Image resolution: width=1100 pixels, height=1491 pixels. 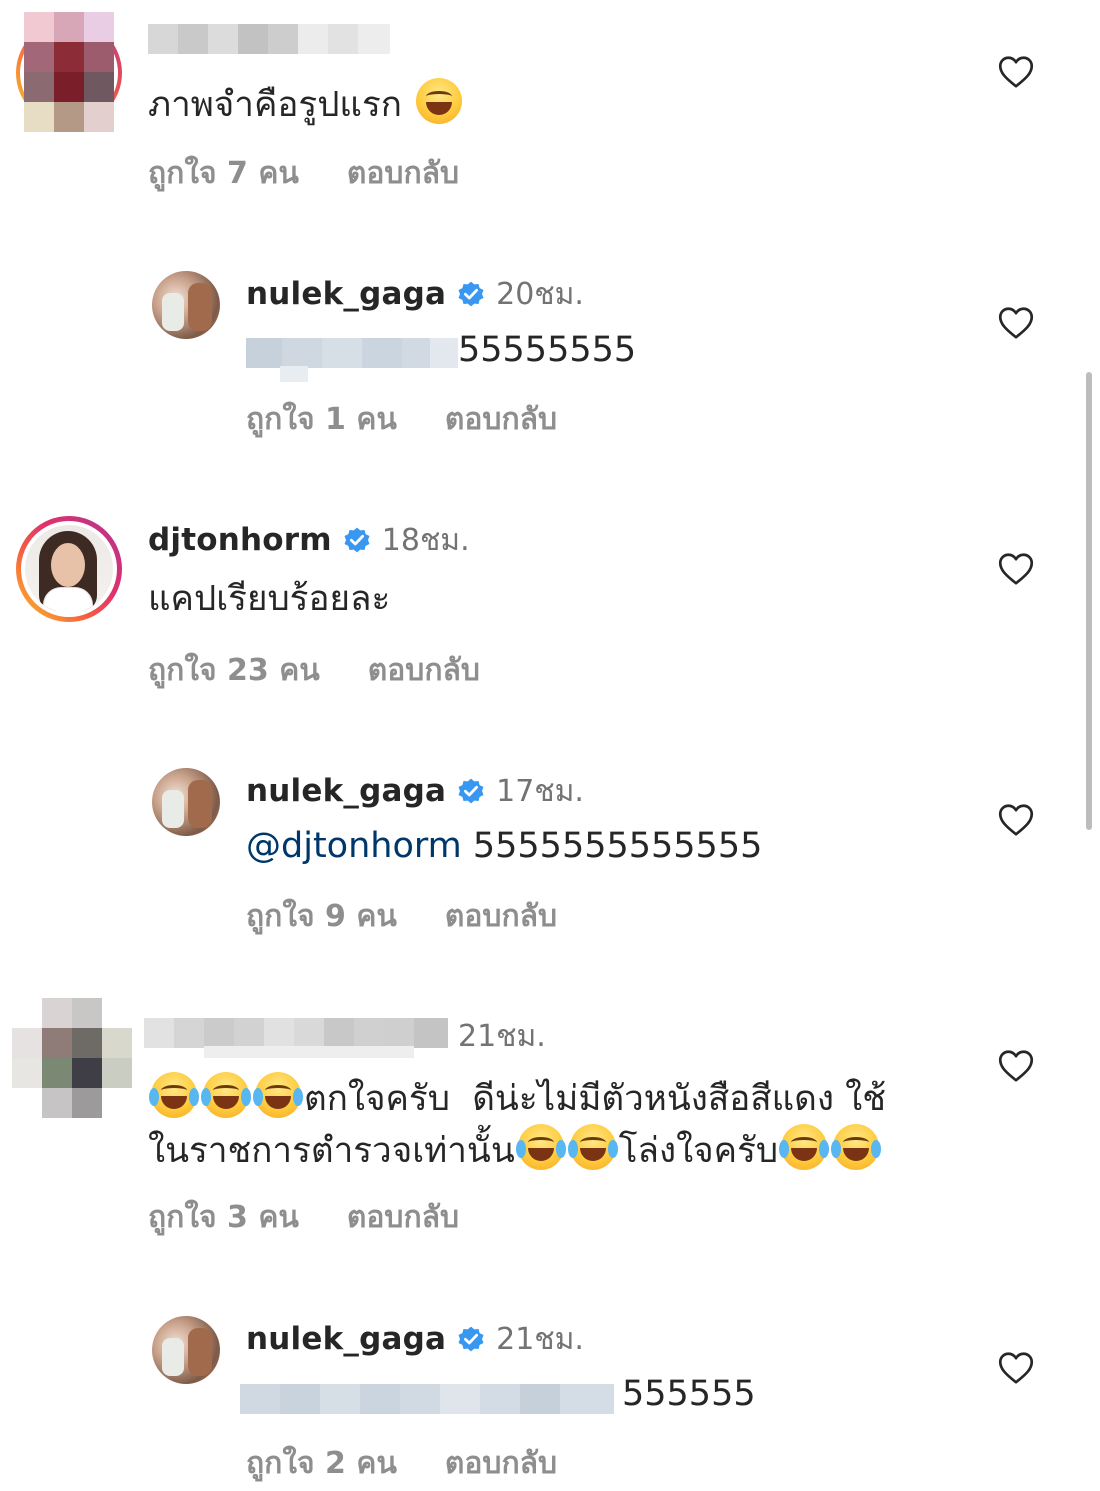 I want to click on comment-text-body: โล่งใจครับ, so click(x=698, y=1151).